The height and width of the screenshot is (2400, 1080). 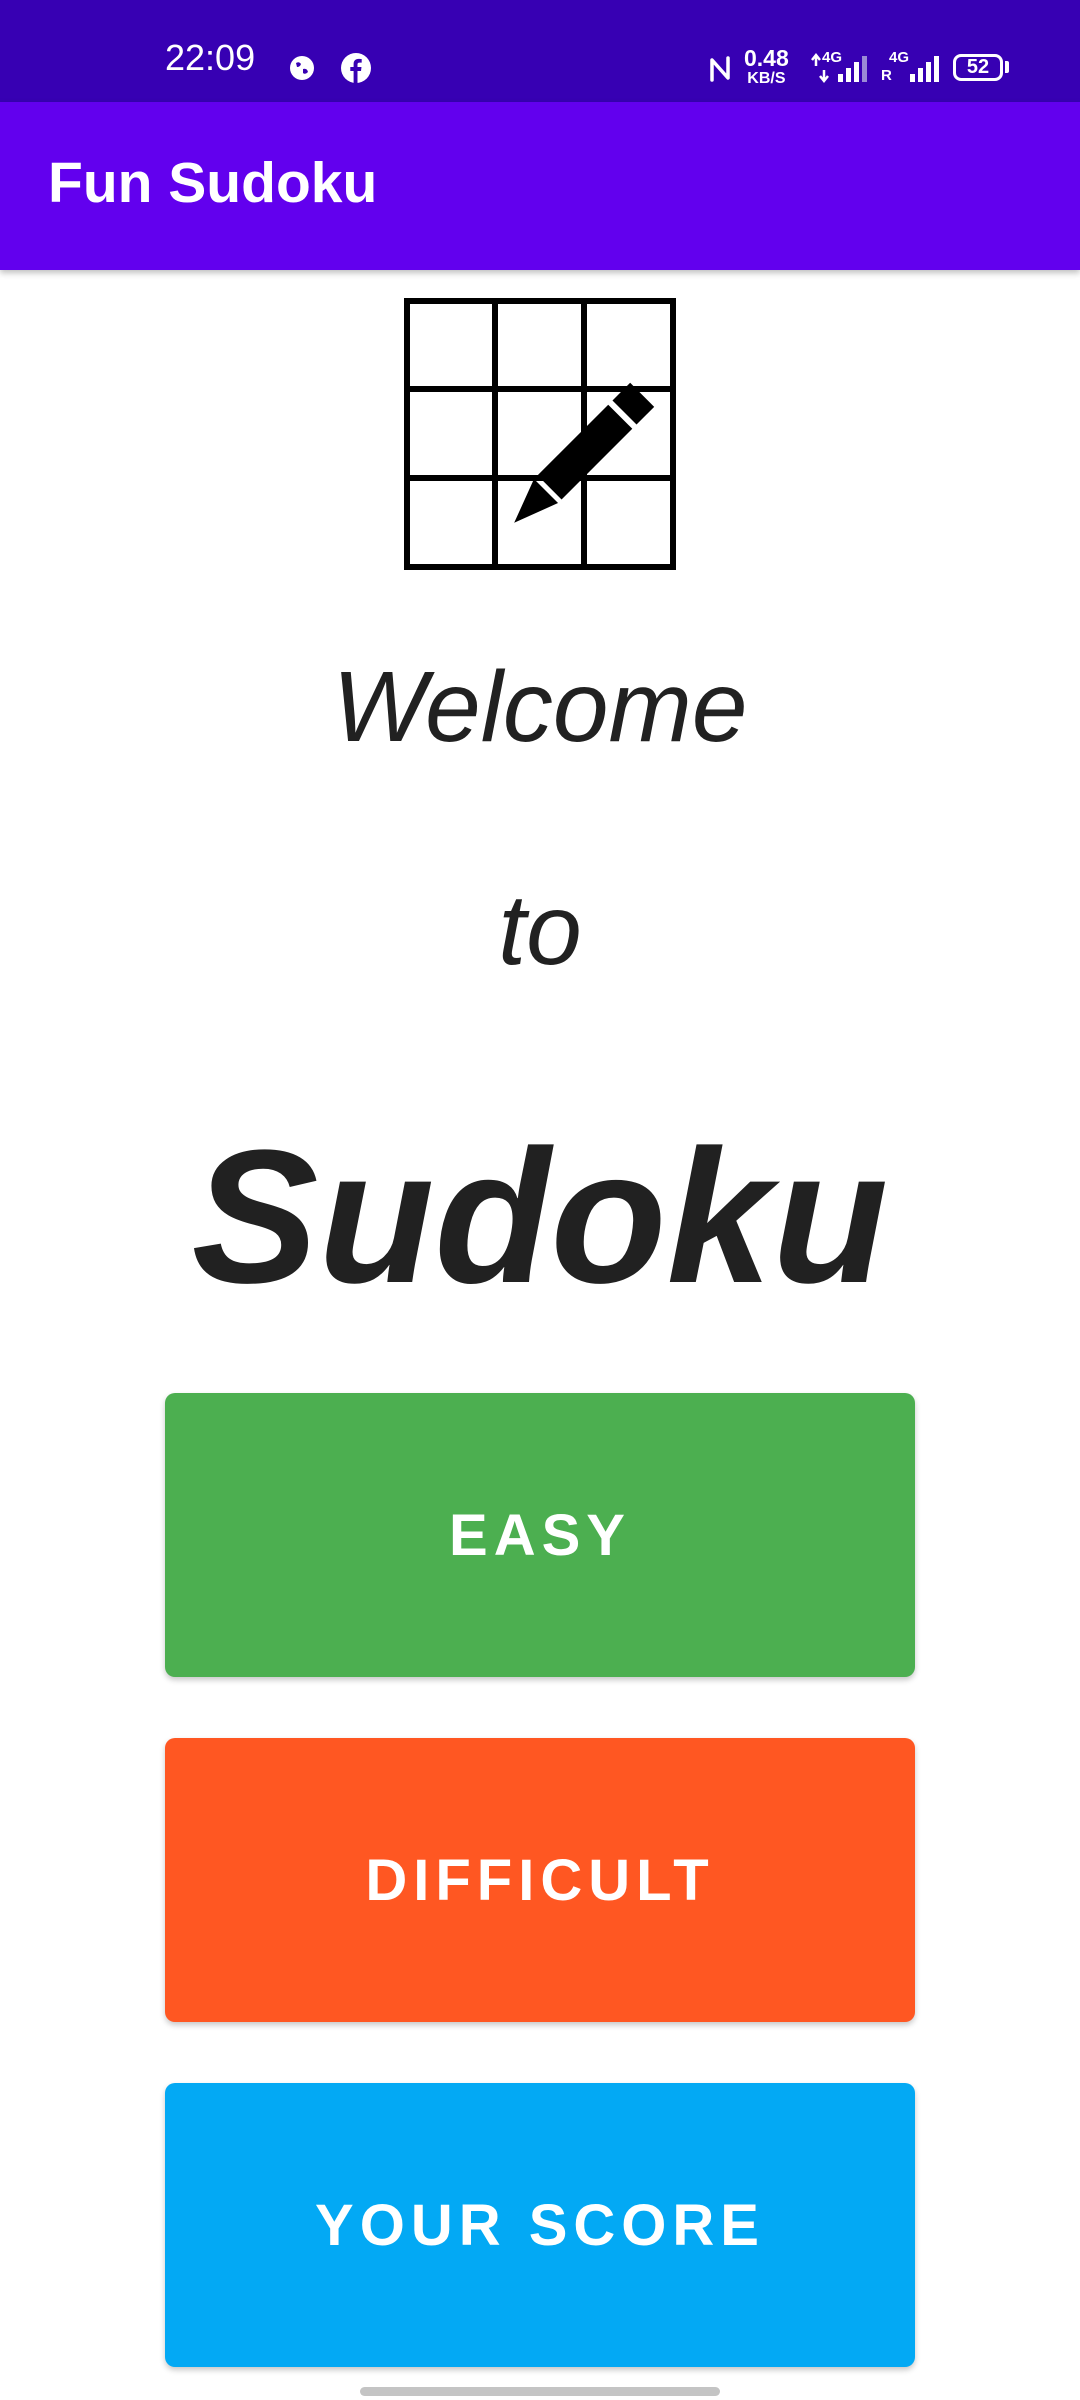 I want to click on signal-sim1-icon, so click(x=839, y=68).